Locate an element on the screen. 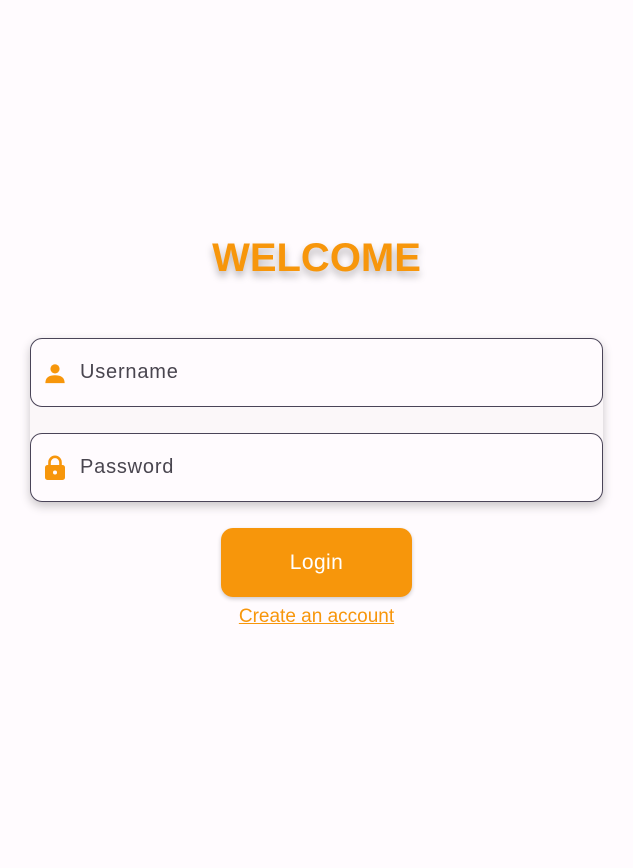 The height and width of the screenshot is (868, 633). lock-icon is located at coordinates (55, 467).